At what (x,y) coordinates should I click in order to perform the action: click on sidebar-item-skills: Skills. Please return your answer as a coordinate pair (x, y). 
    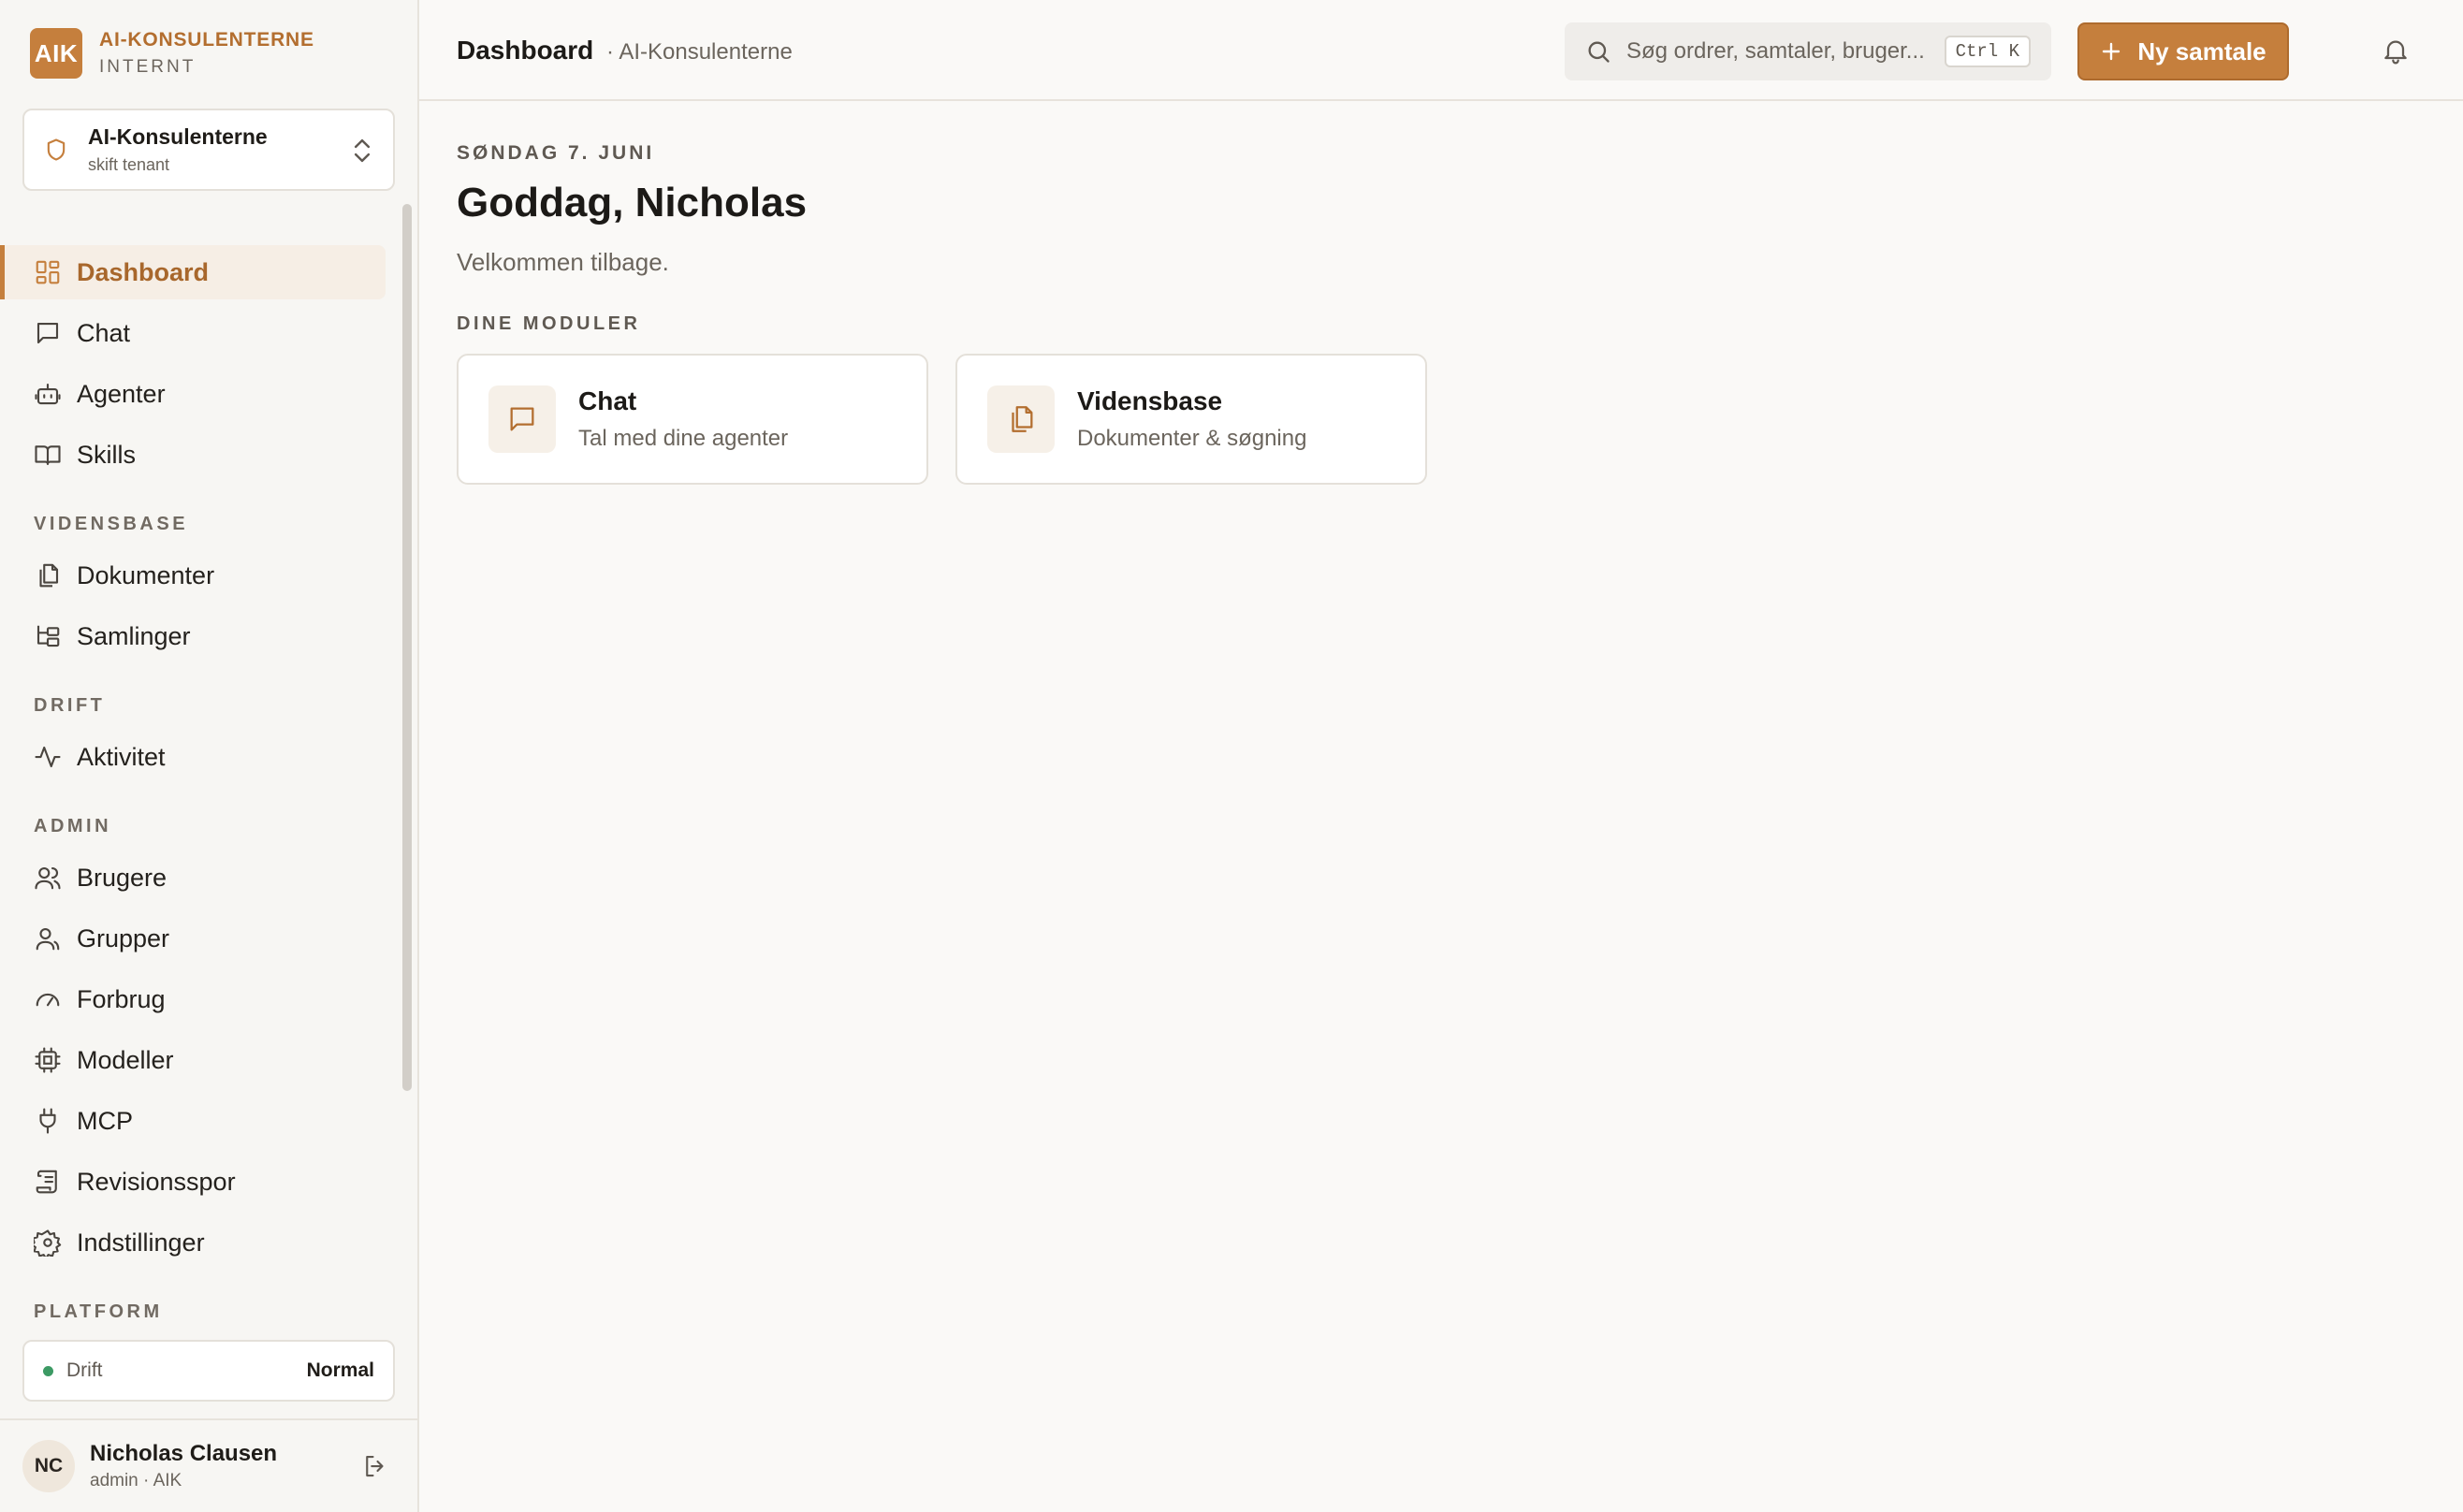
    Looking at the image, I should click on (193, 455).